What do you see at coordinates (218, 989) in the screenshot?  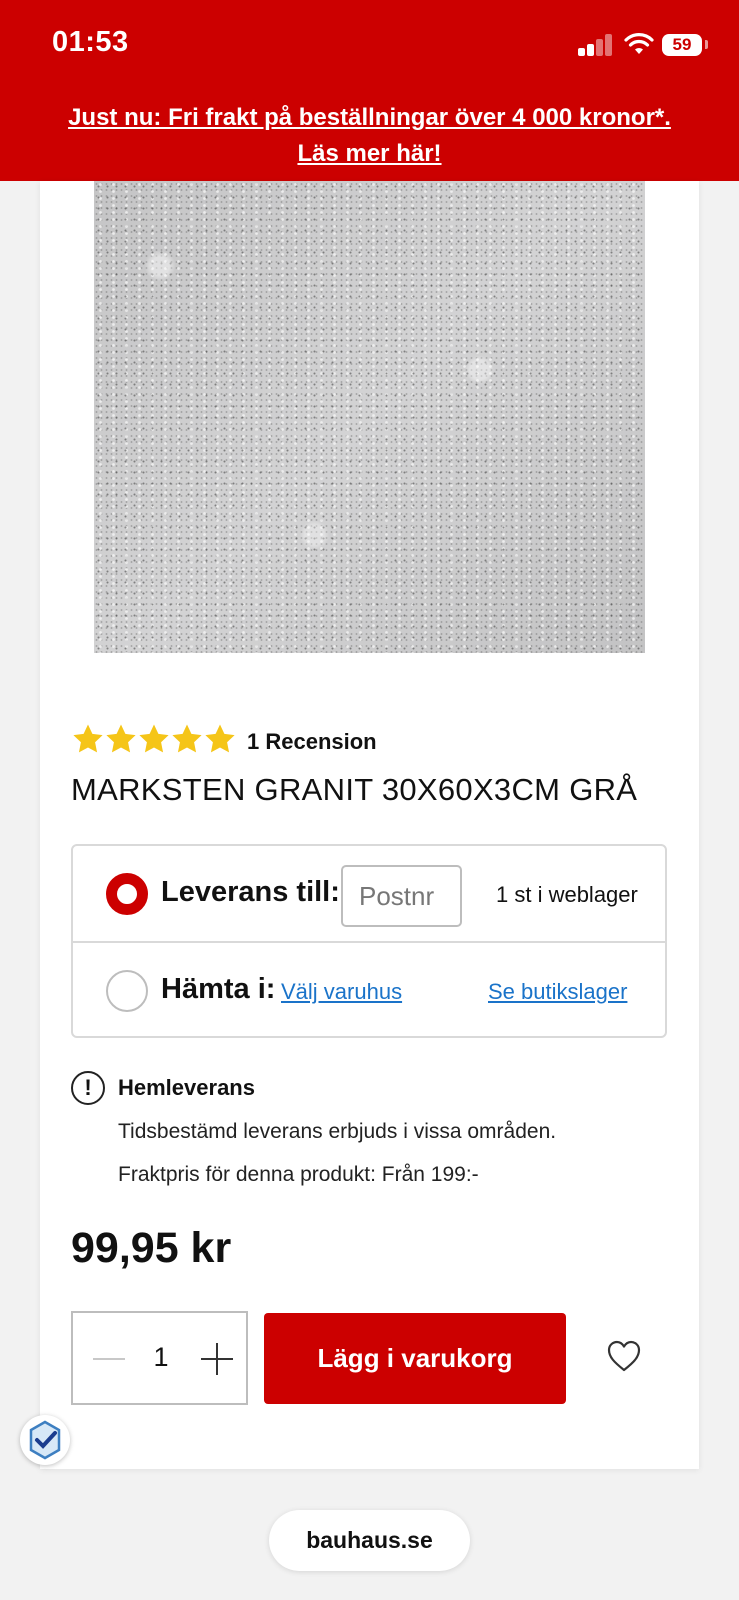 I see `pickup-option-label: Hämta i:` at bounding box center [218, 989].